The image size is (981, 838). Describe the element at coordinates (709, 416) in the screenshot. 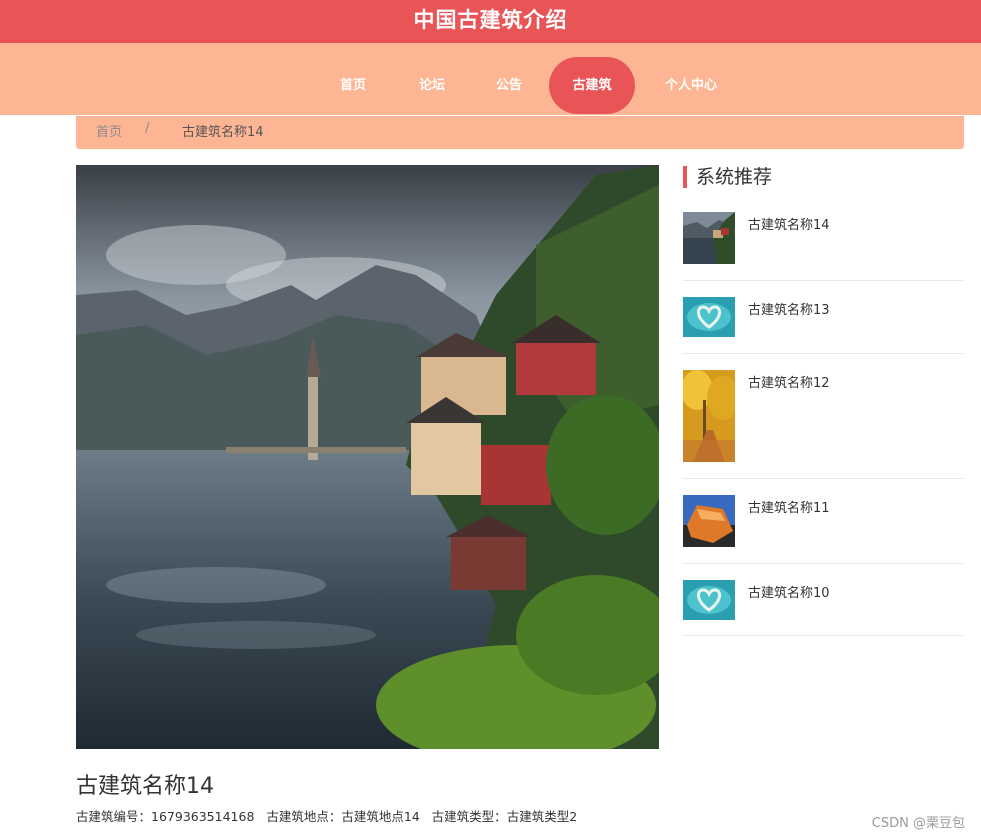

I see `autumn-path-thumb-icon` at that location.